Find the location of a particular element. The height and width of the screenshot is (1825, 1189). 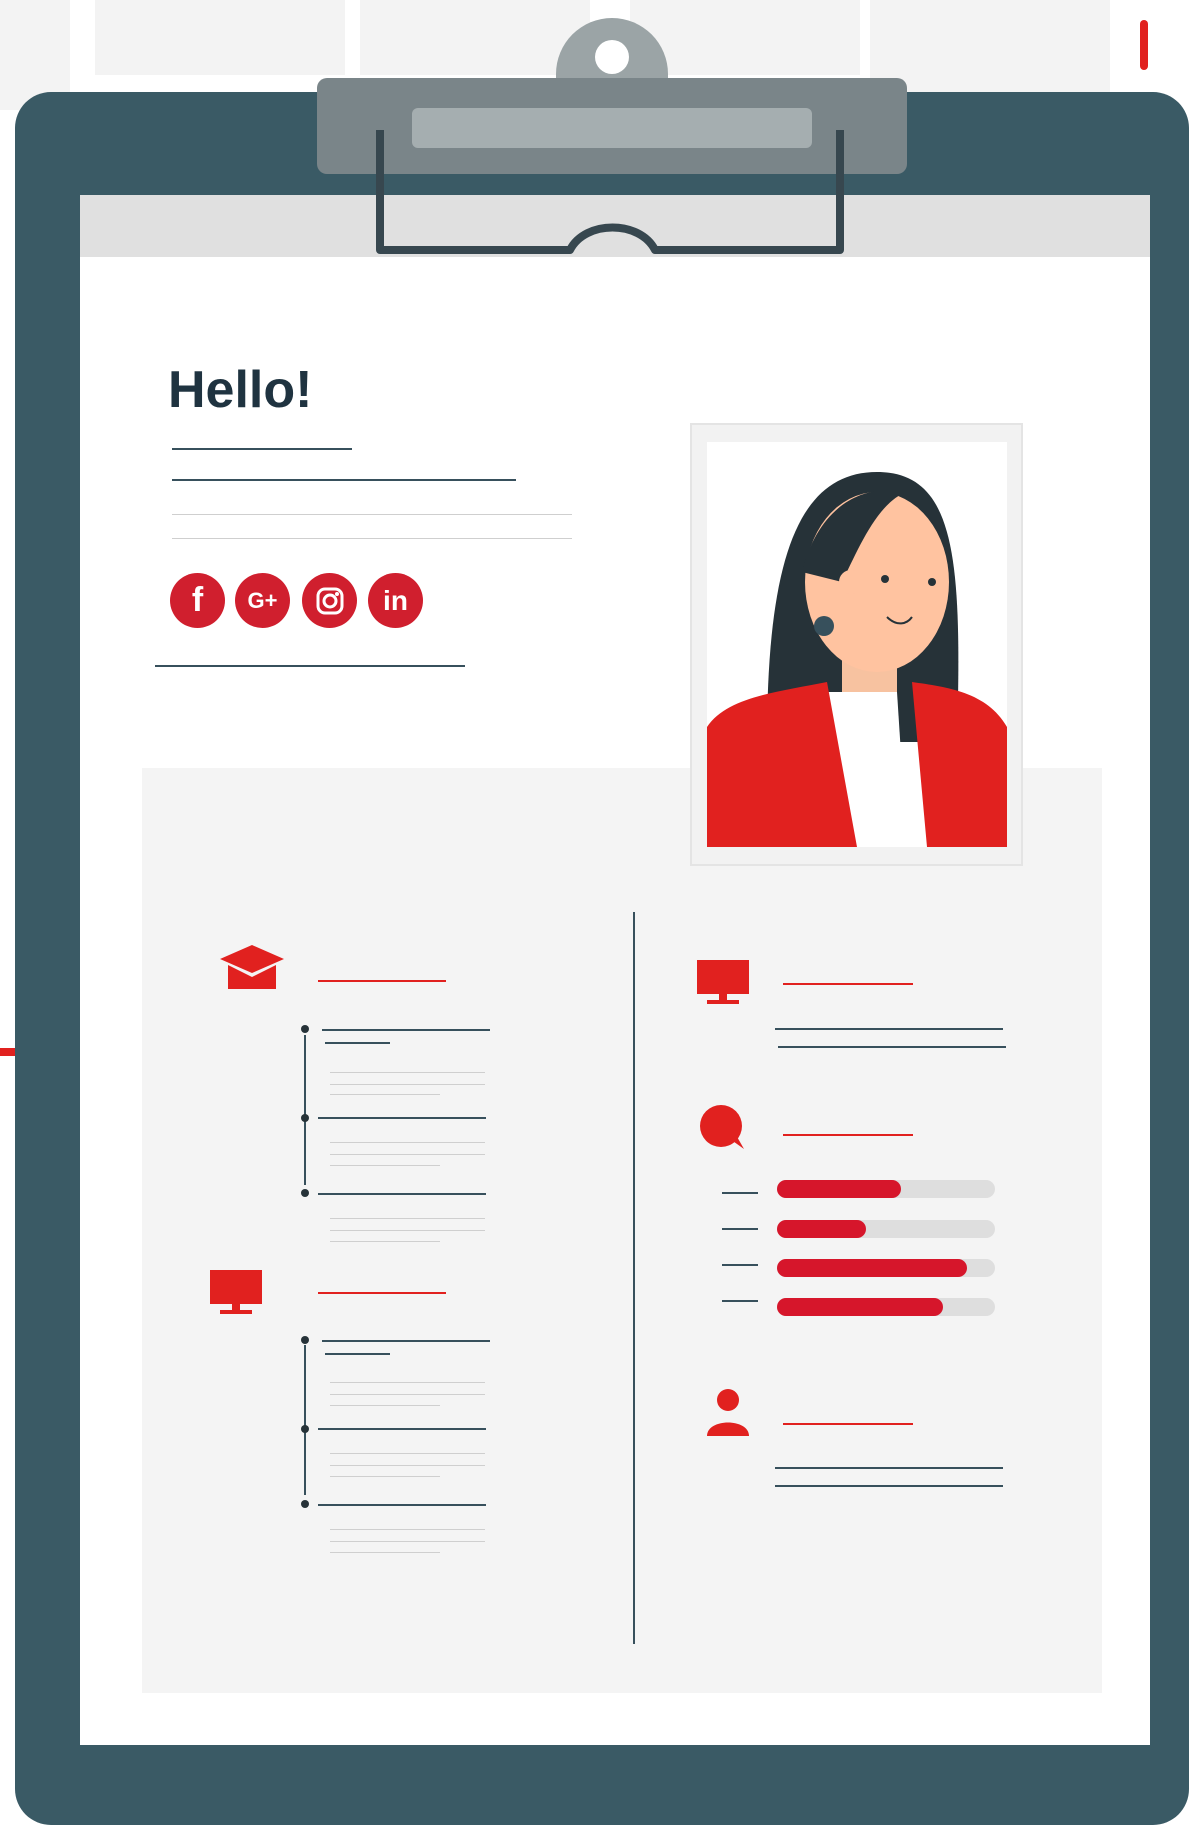

divider-line is located at coordinates (310, 666).